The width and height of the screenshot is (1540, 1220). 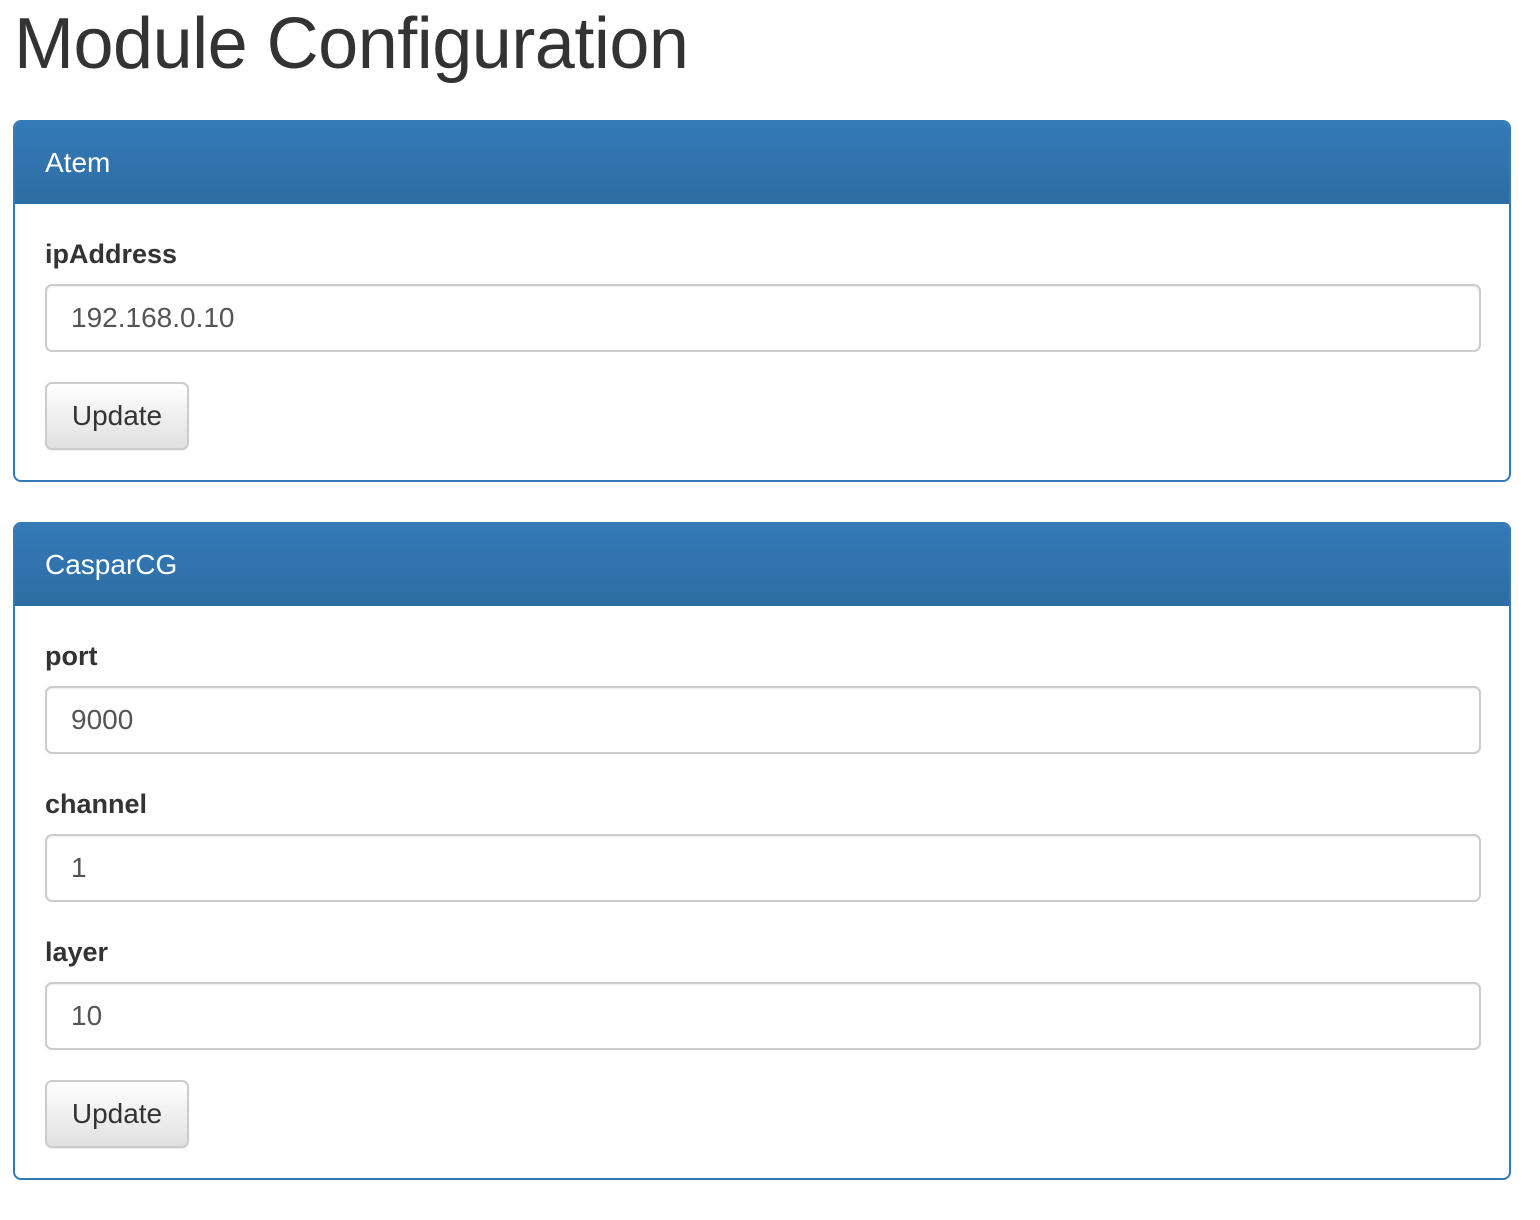 I want to click on port-input, so click(x=763, y=720).